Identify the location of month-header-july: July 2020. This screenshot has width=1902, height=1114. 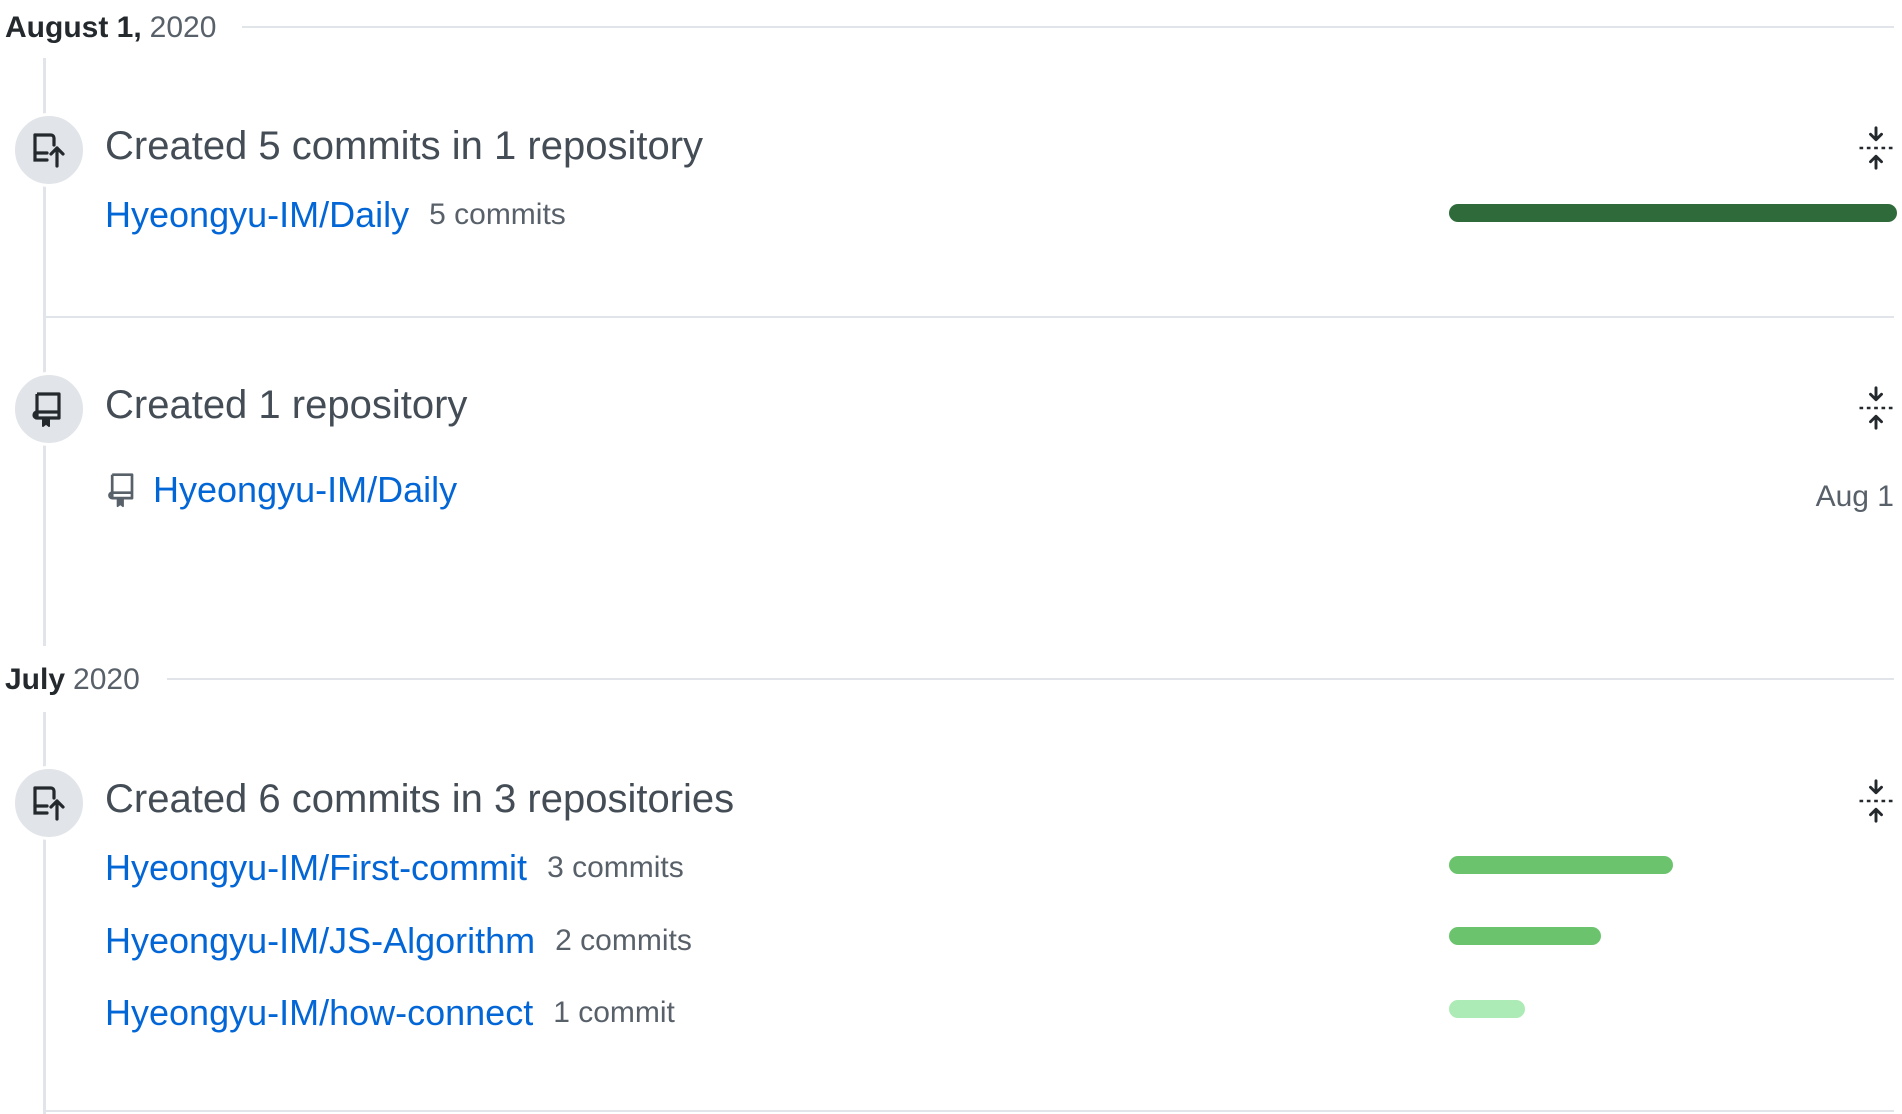
(72, 680).